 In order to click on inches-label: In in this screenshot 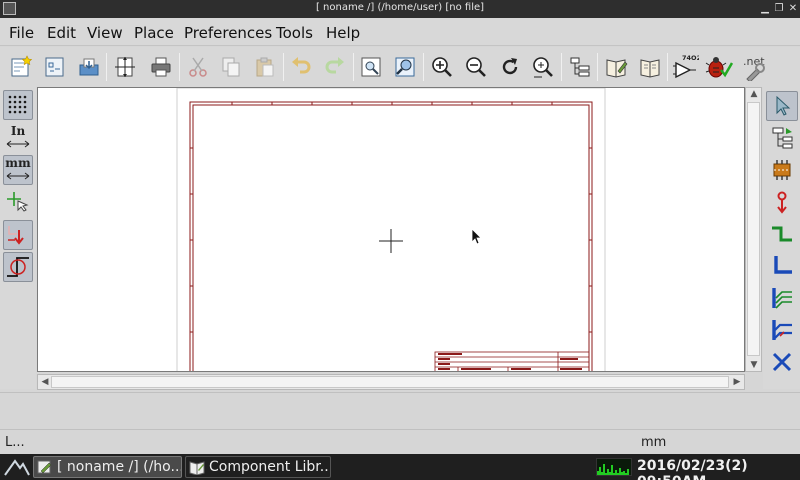, I will do `click(18, 130)`.